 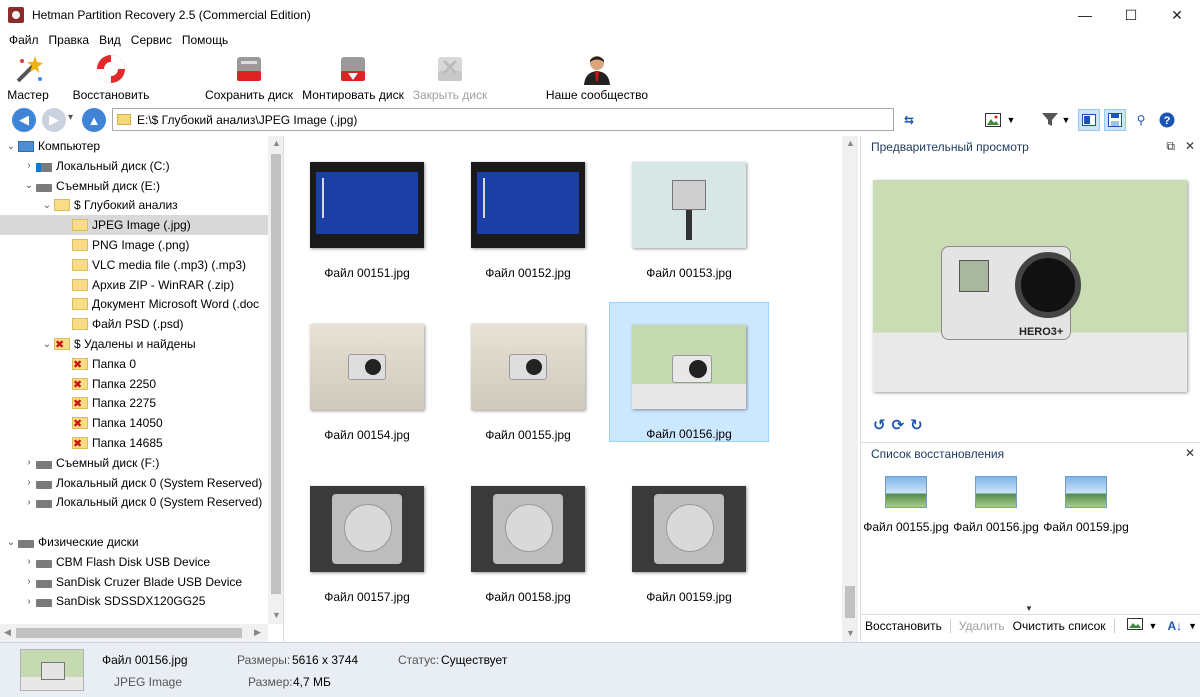 What do you see at coordinates (151, 40) in the screenshot?
I see `menu-service: Сервис` at bounding box center [151, 40].